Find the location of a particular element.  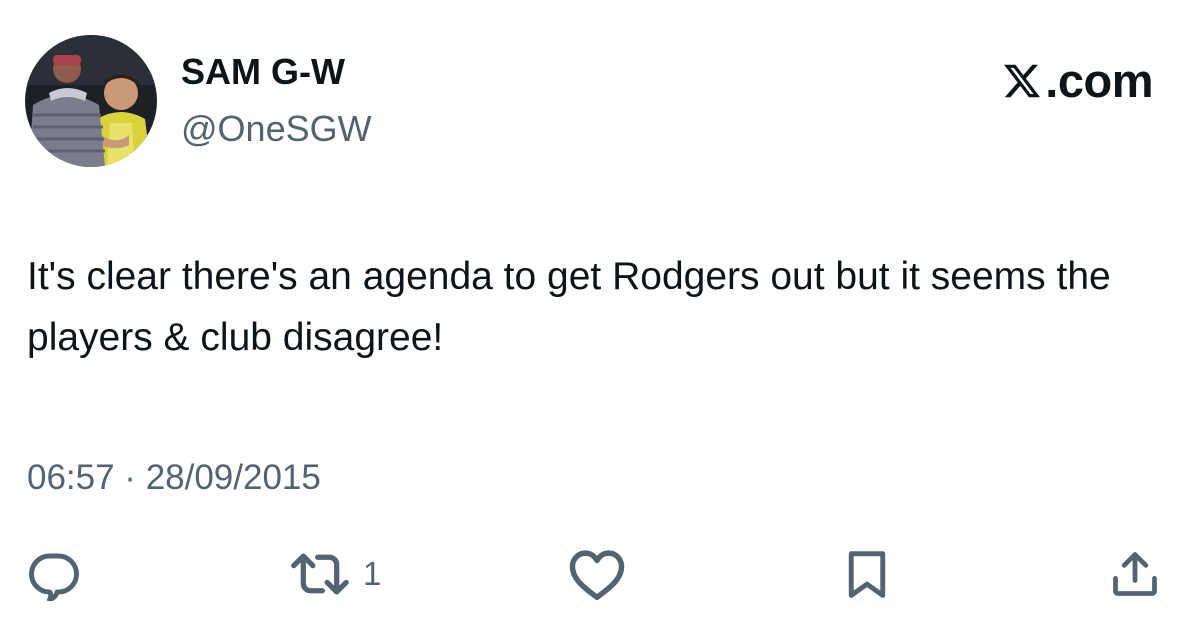

reply-icon is located at coordinates (54, 577).